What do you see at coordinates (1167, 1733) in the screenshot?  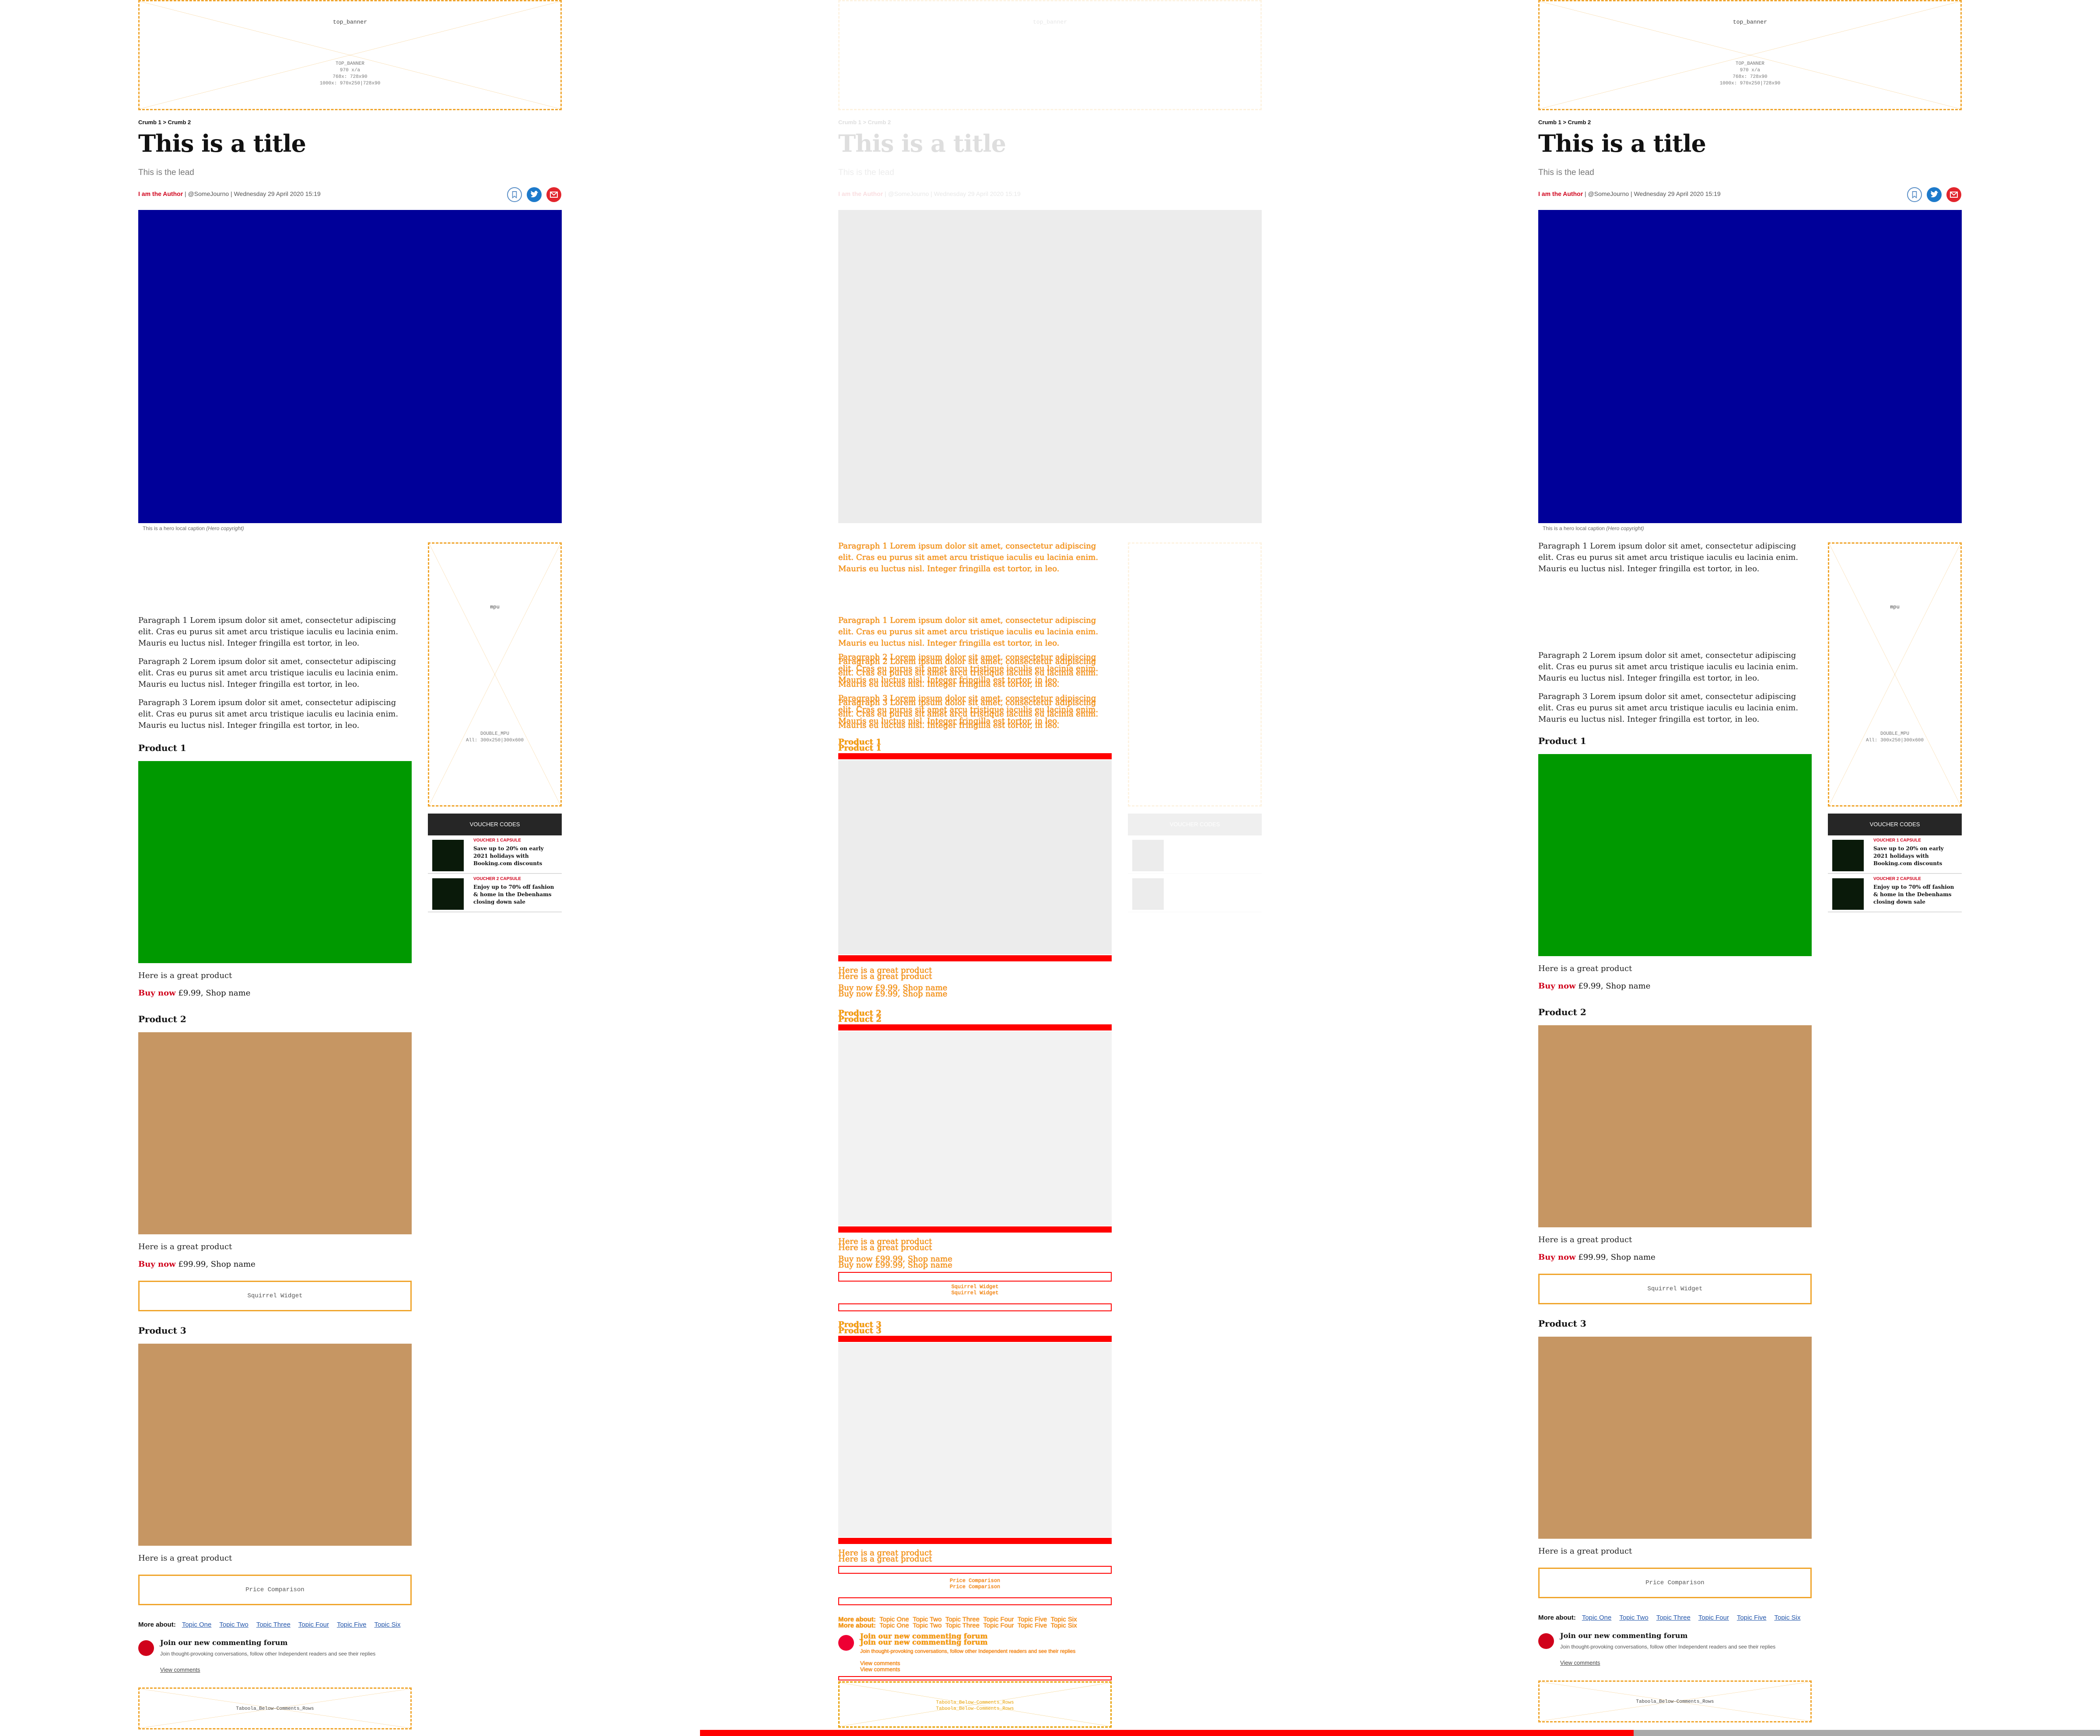 I see `slider-fill` at bounding box center [1167, 1733].